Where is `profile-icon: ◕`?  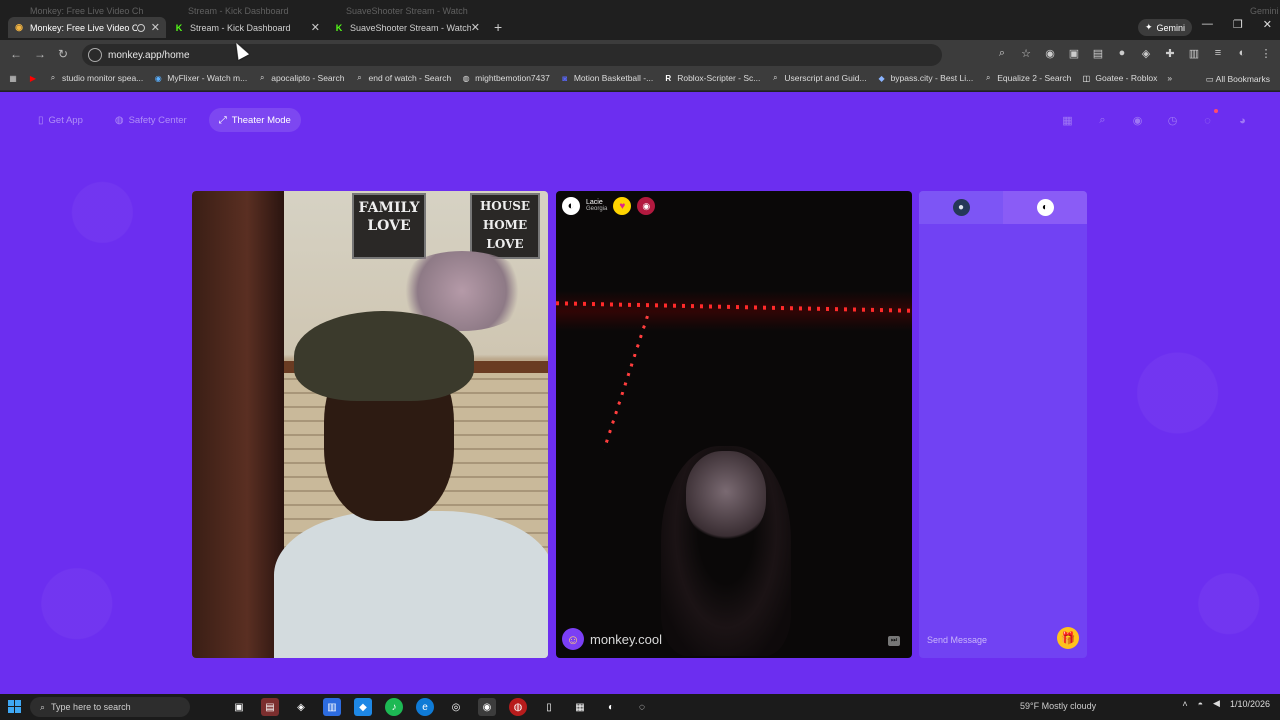 profile-icon: ◕ is located at coordinates (1242, 120).